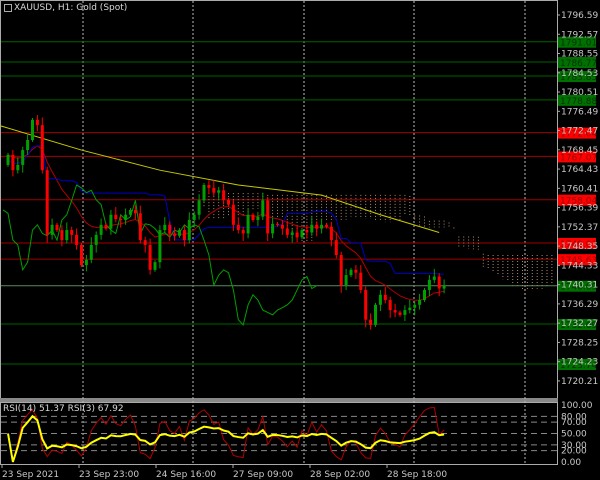 This screenshot has height=480, width=600. What do you see at coordinates (579, 112) in the screenshot?
I see `price-tick-label: 1776.49` at bounding box center [579, 112].